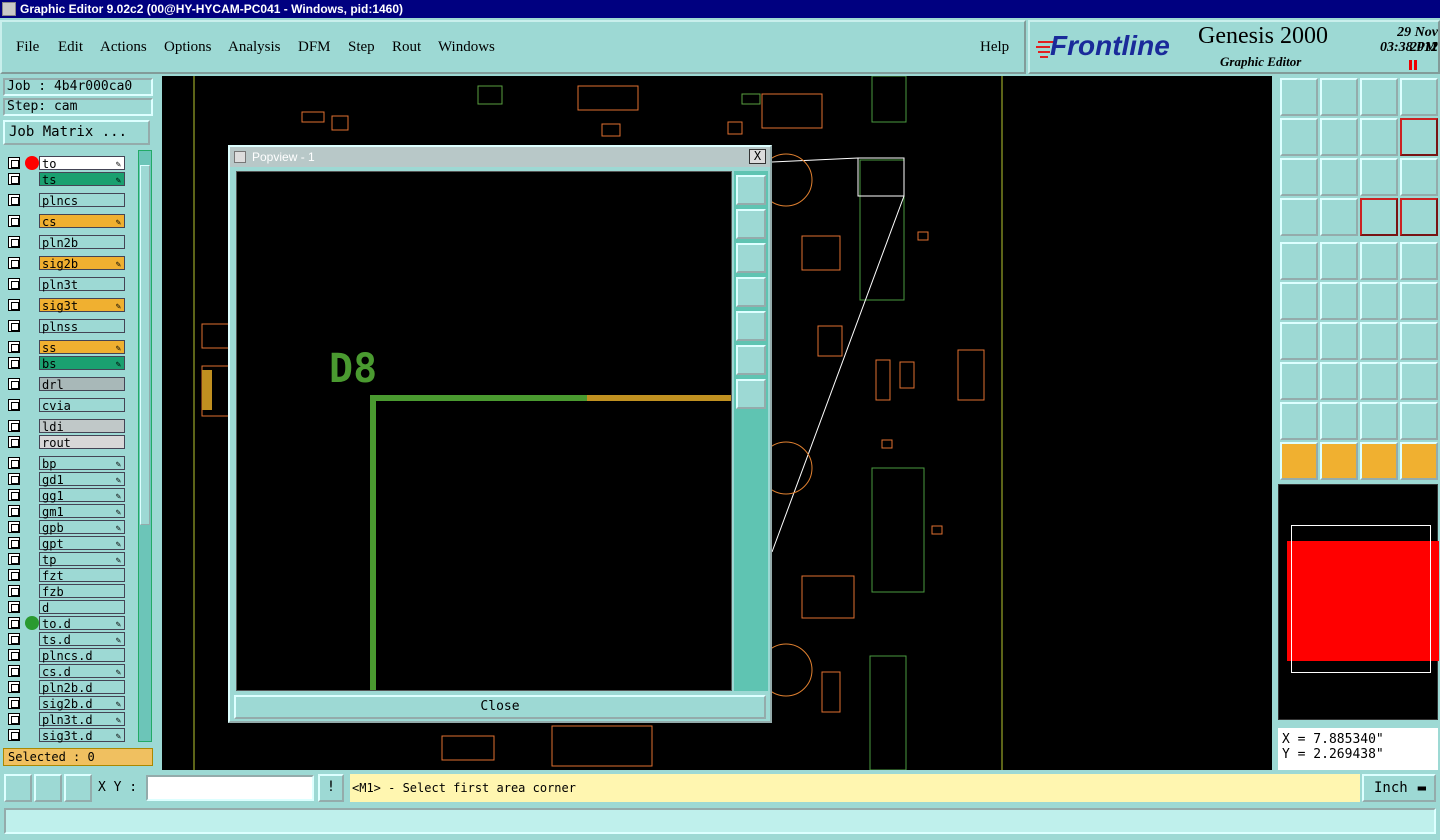  I want to click on layer-name: pln2b, so click(82, 242).